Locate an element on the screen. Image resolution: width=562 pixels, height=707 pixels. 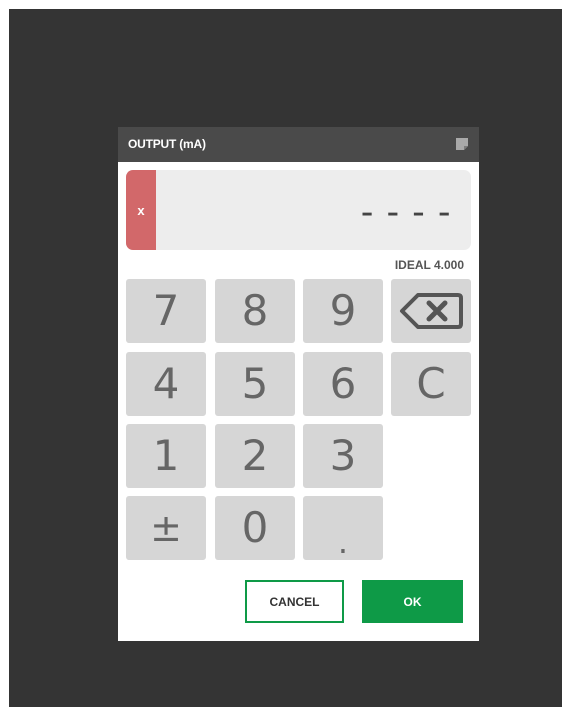
key-6-label: 6 is located at coordinates (343, 383).